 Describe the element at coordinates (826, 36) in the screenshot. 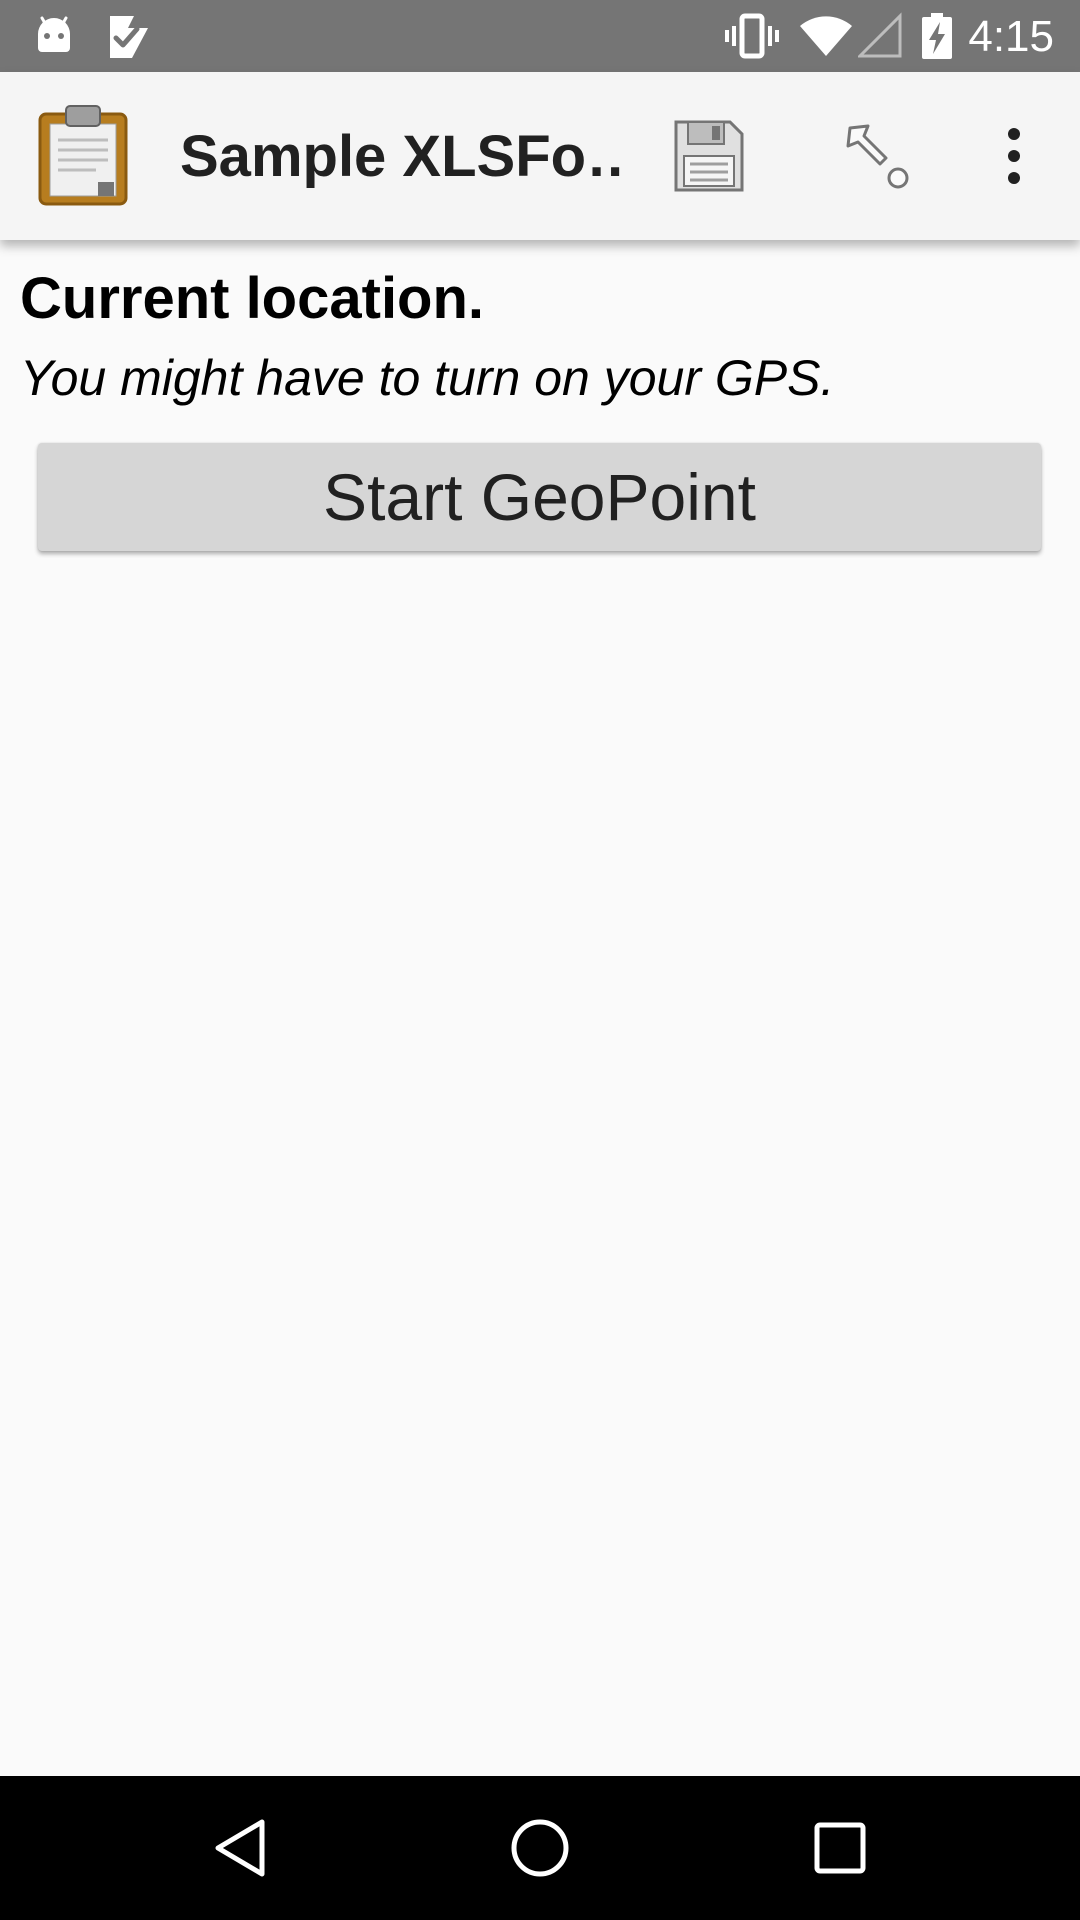

I see `wifi-icon` at that location.